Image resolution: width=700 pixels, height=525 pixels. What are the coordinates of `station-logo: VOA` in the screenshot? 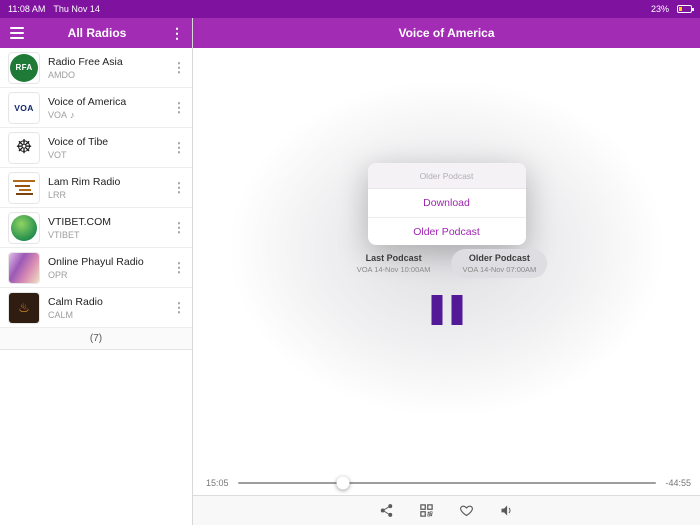 It's located at (24, 107).